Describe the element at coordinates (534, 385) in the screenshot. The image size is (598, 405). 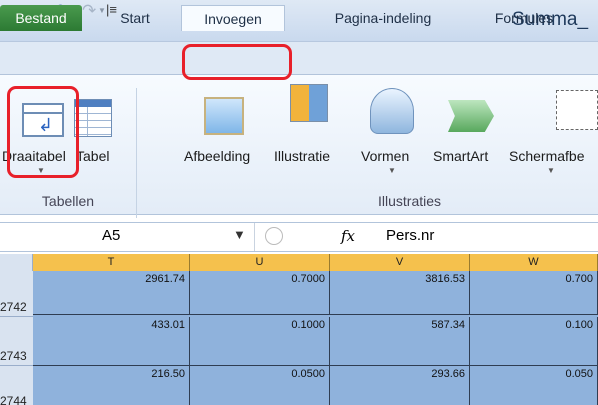
I see `cell: 0.050` at that location.